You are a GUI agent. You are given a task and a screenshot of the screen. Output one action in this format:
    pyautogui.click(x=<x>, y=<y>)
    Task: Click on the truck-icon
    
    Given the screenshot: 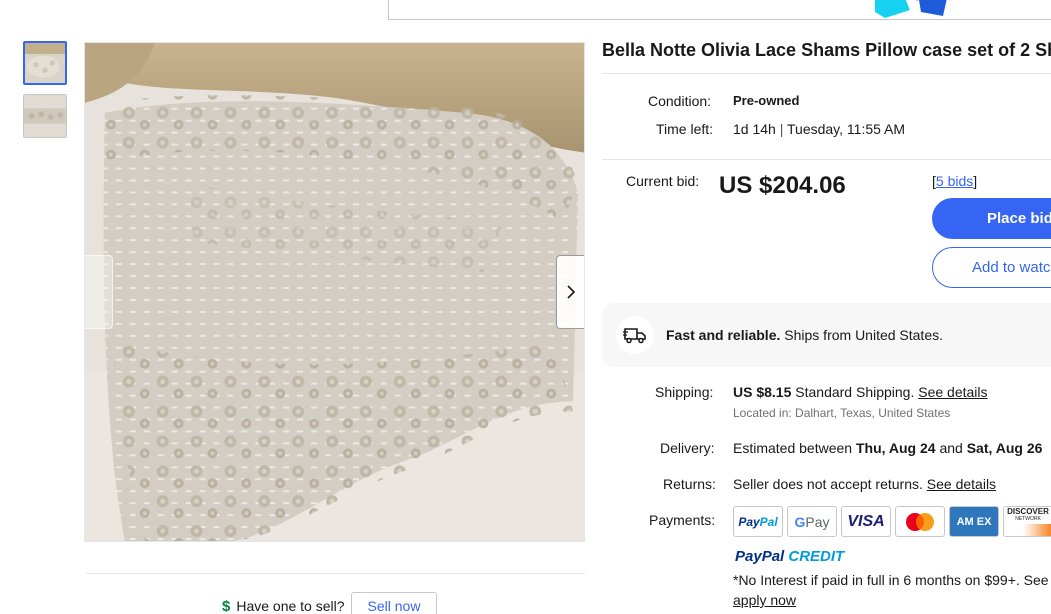 What is the action you would take?
    pyautogui.click(x=634, y=336)
    